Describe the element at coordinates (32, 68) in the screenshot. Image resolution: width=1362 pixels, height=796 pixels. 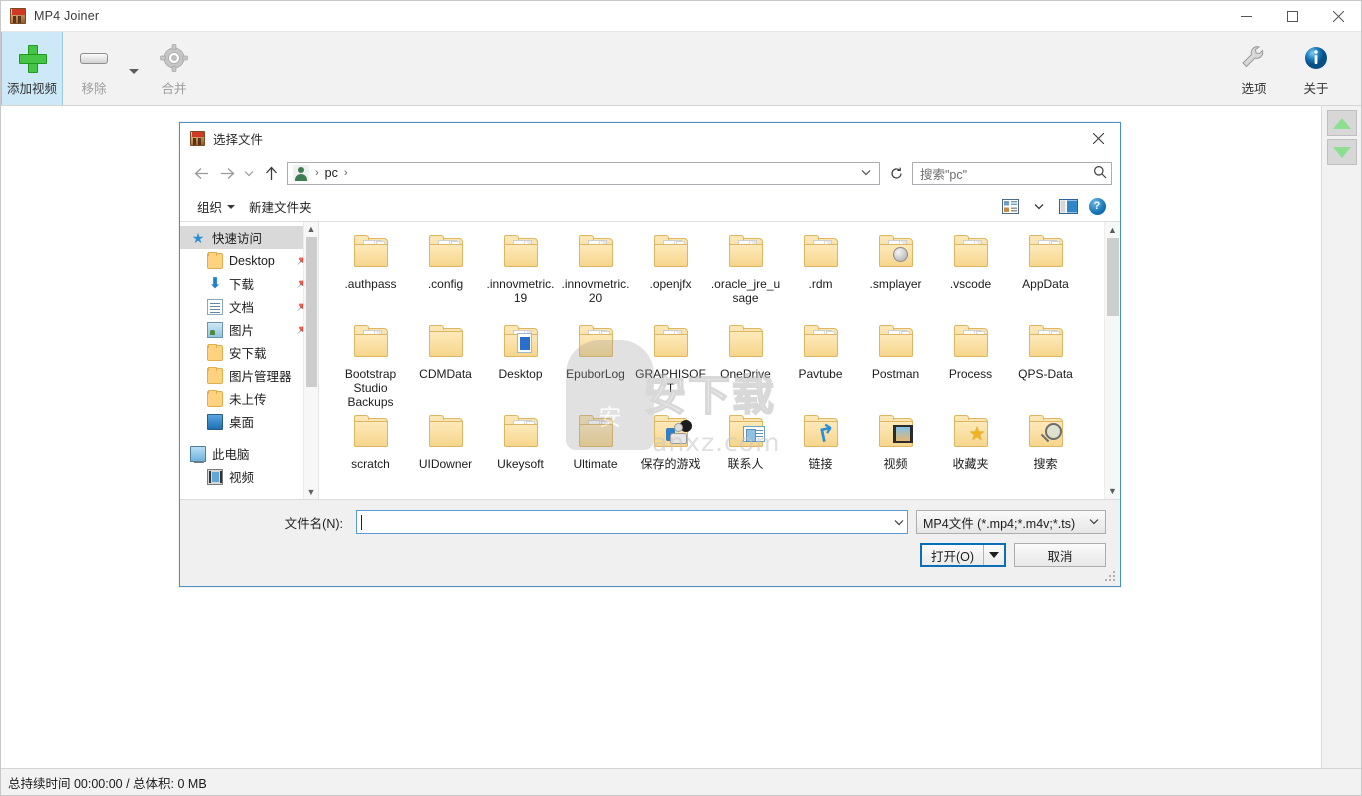
I see `add-video-button: 添加视频` at that location.